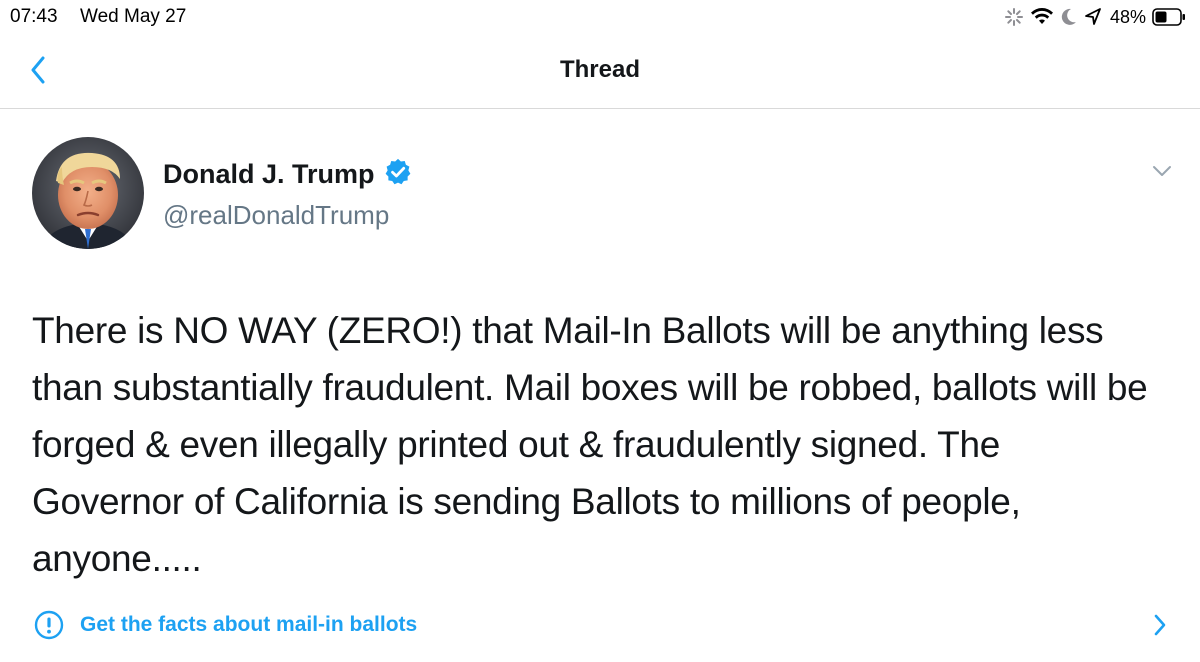 This screenshot has height=662, width=1200. I want to click on wifi-icon, so click(1042, 17).